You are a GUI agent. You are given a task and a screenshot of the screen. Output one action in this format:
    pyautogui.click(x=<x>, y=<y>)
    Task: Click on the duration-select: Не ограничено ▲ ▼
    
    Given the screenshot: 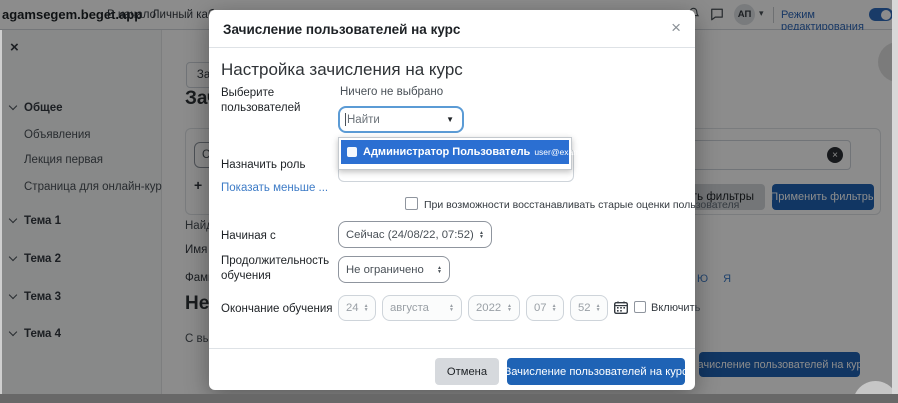 What is the action you would take?
    pyautogui.click(x=394, y=269)
    